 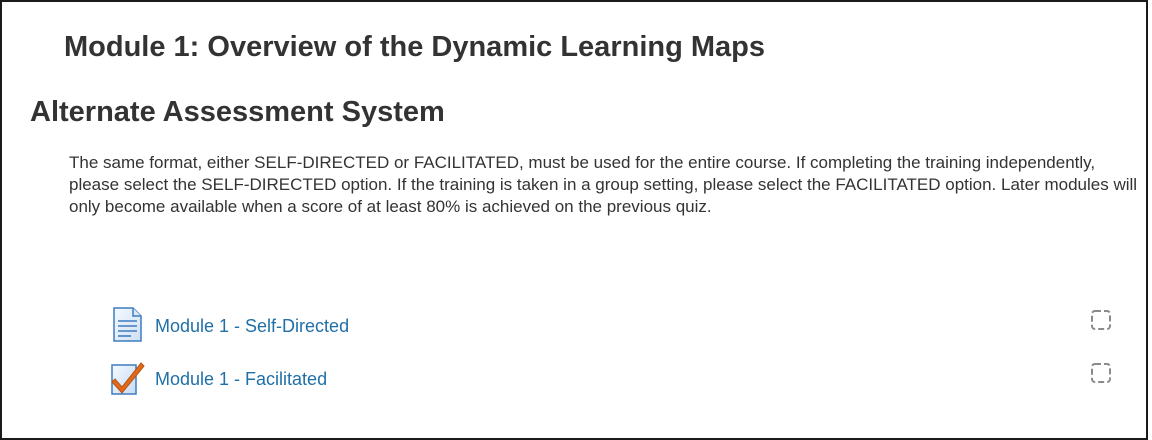 What do you see at coordinates (128, 378) in the screenshot?
I see `quiz-checkmark-icon` at bounding box center [128, 378].